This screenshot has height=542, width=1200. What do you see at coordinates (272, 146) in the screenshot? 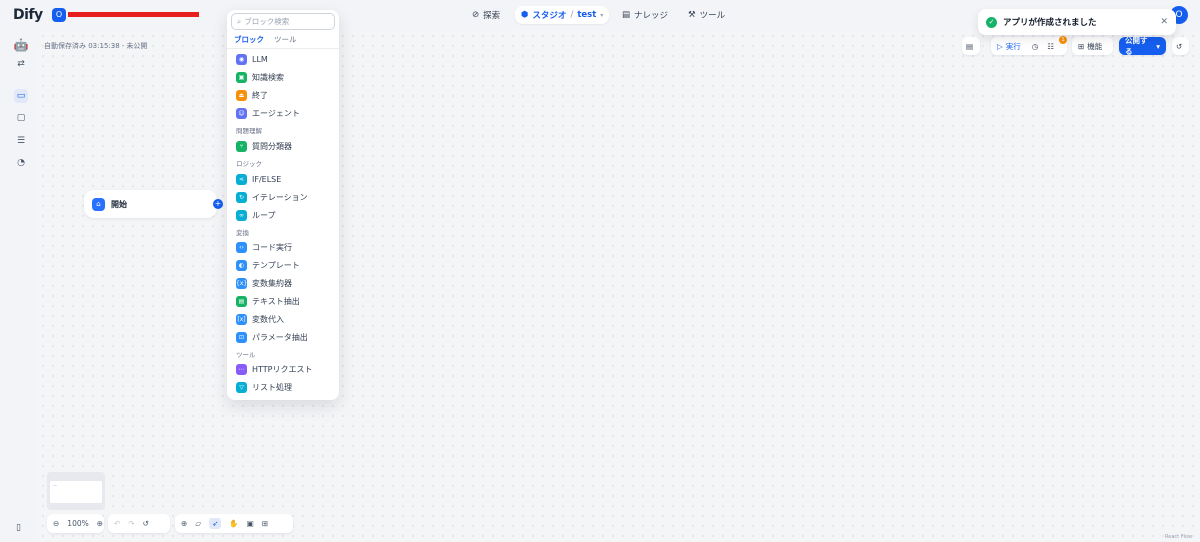
I see `block-item-label: 質問分類器` at bounding box center [272, 146].